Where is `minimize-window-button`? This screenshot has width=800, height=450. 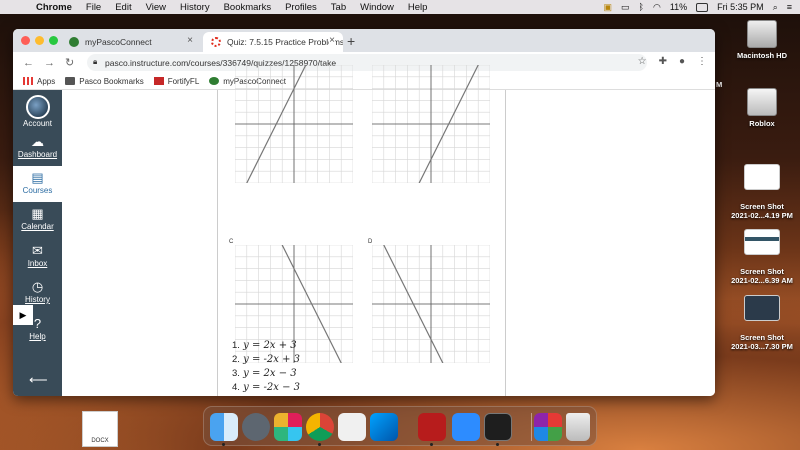 minimize-window-button is located at coordinates (39, 40).